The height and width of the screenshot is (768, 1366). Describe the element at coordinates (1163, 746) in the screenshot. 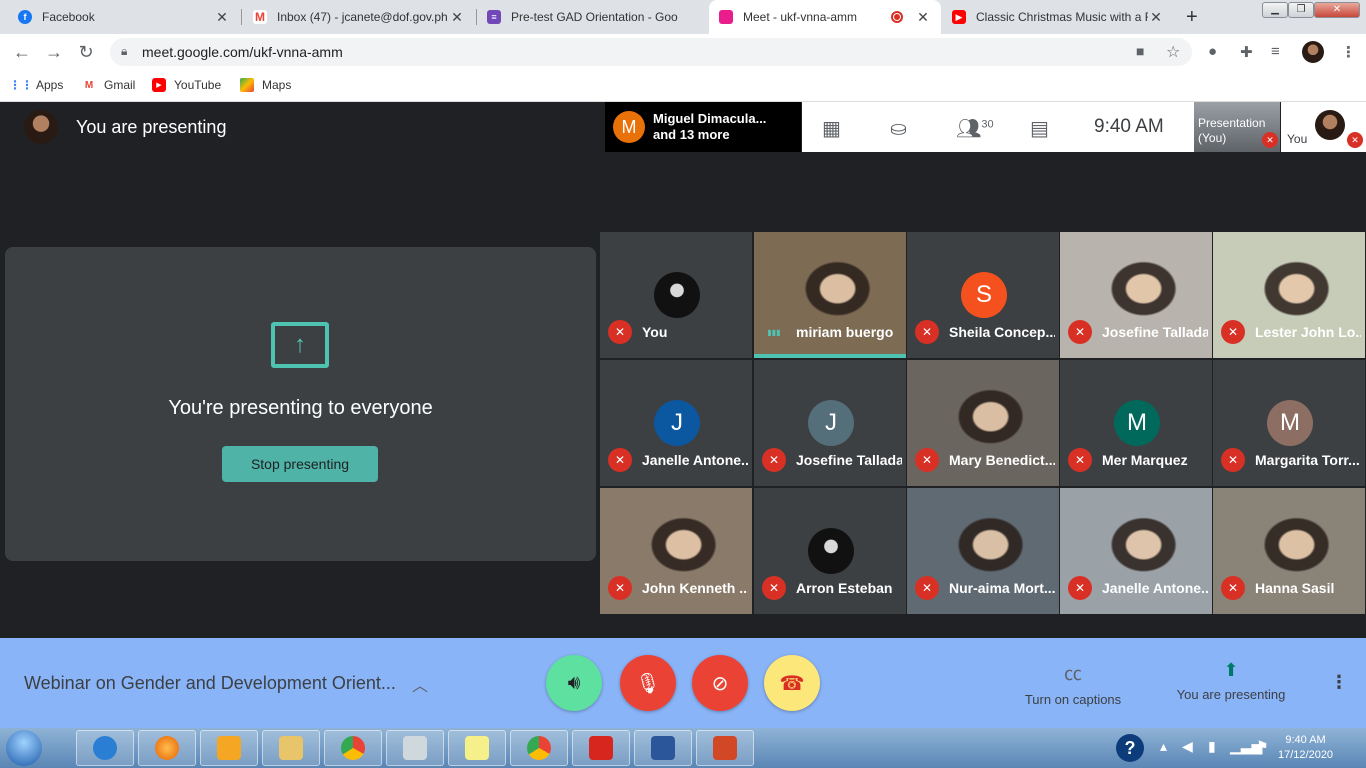

I see `tray-chevron-icon: ▴` at that location.